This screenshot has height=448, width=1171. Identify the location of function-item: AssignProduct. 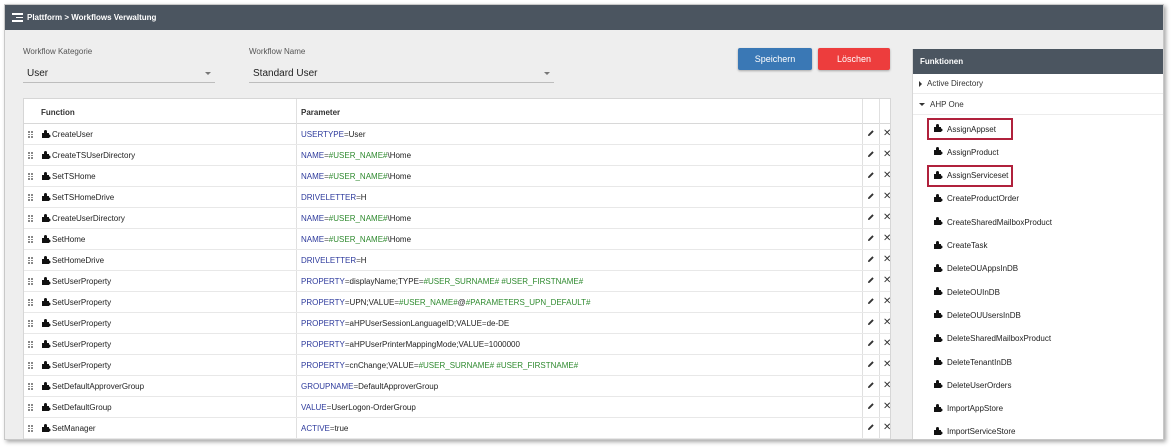
(1042, 152).